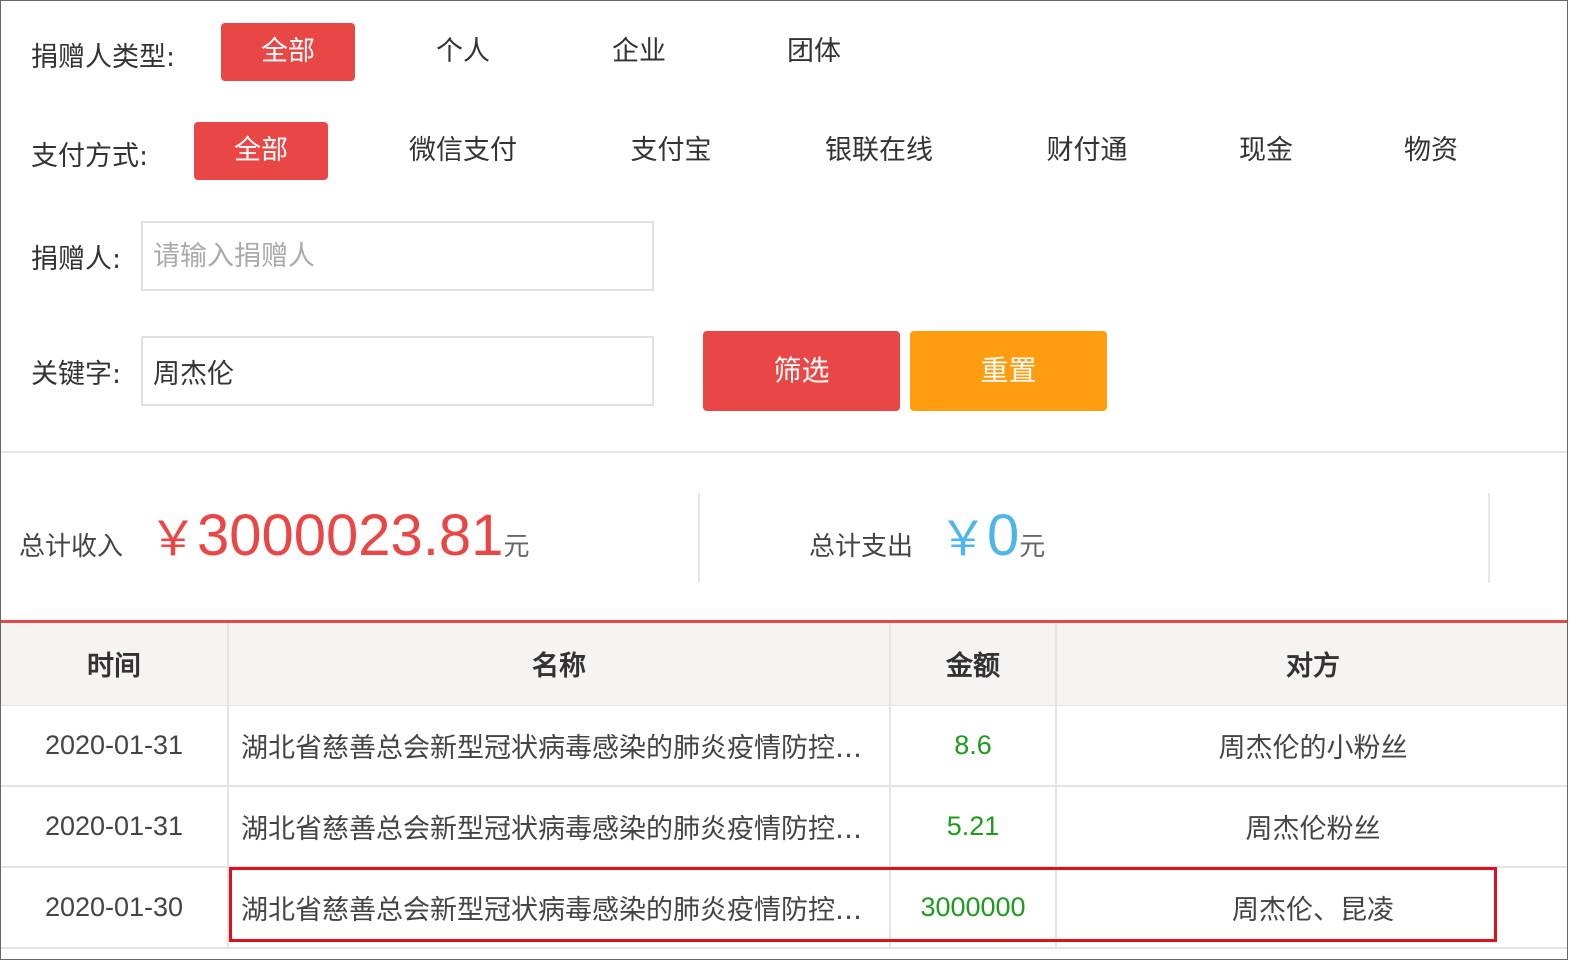 The height and width of the screenshot is (972, 1587). What do you see at coordinates (963, 539) in the screenshot?
I see `expense-currency: ￥` at bounding box center [963, 539].